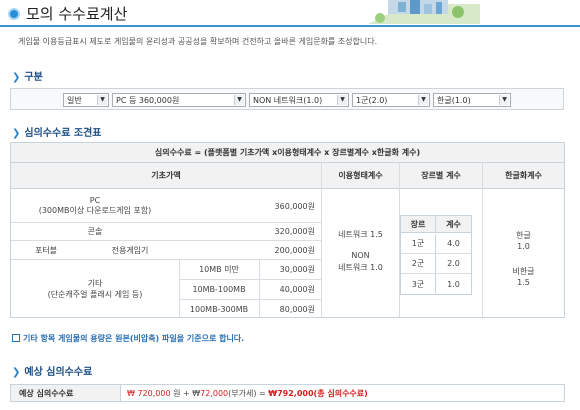 This screenshot has width=580, height=410. Describe the element at coordinates (453, 243) in the screenshot. I see `coef-cell: 4.0` at that location.